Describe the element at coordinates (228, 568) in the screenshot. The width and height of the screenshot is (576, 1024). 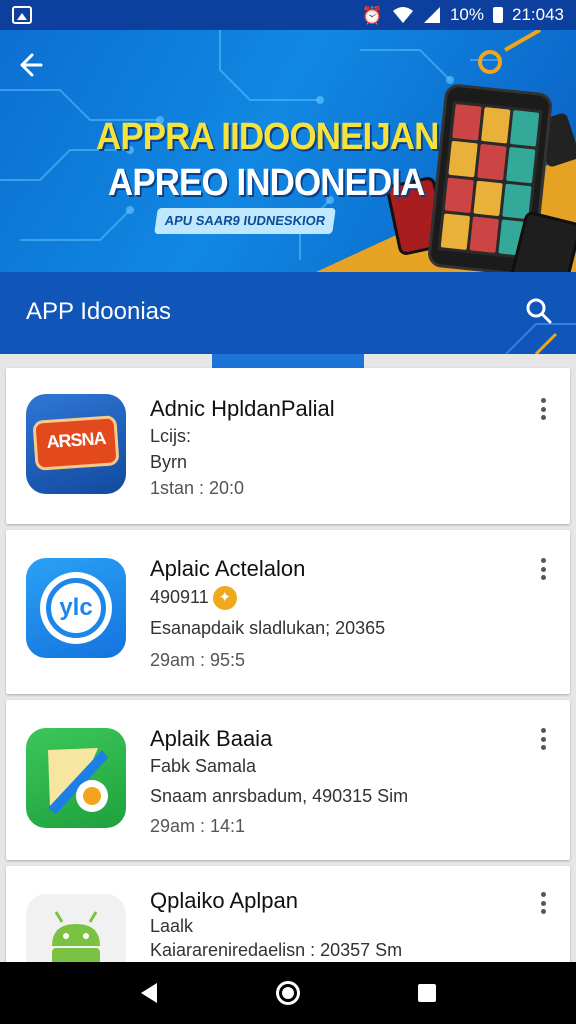
I see `app-name: Aplaic Actelalon` at that location.